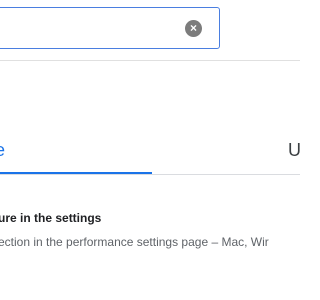  What do you see at coordinates (2, 150) in the screenshot?
I see `tab-active: e` at bounding box center [2, 150].